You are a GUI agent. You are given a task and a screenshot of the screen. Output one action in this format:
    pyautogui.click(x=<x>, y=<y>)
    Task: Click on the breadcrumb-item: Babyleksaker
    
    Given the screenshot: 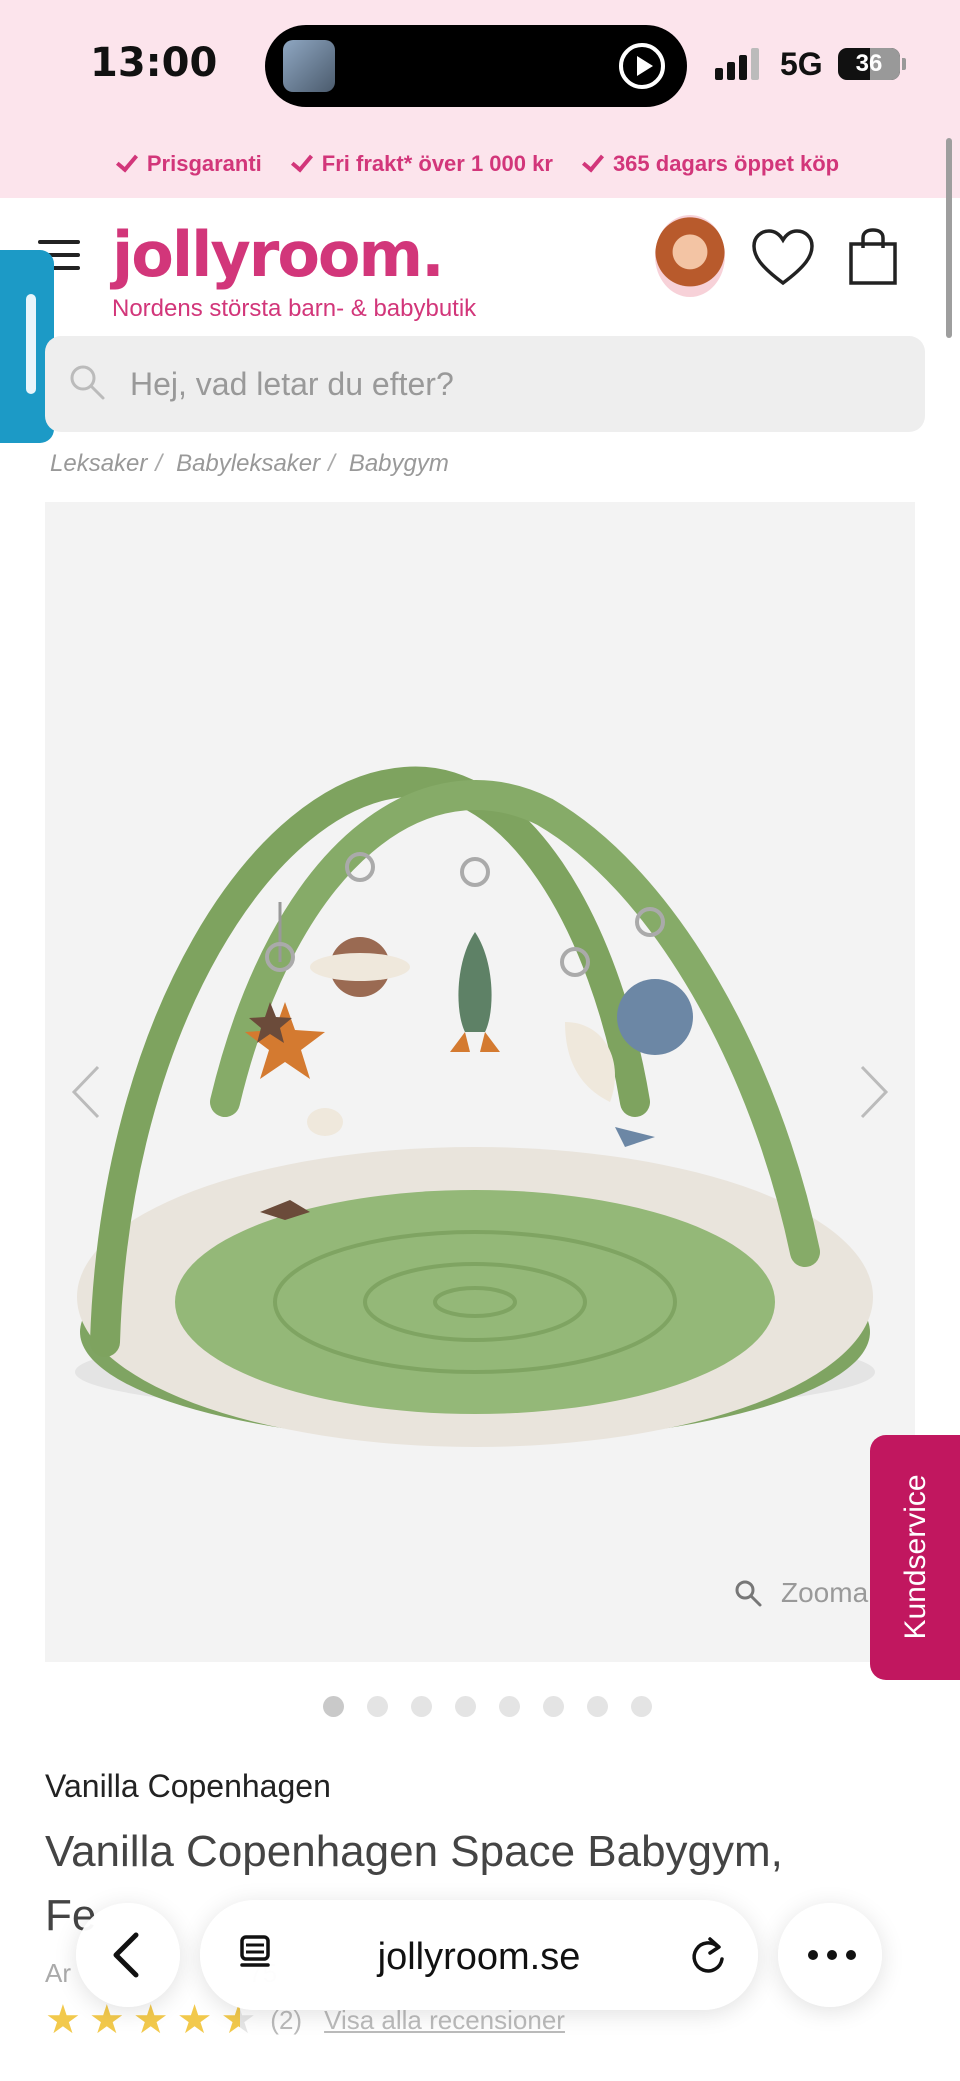 What is the action you would take?
    pyautogui.click(x=248, y=464)
    